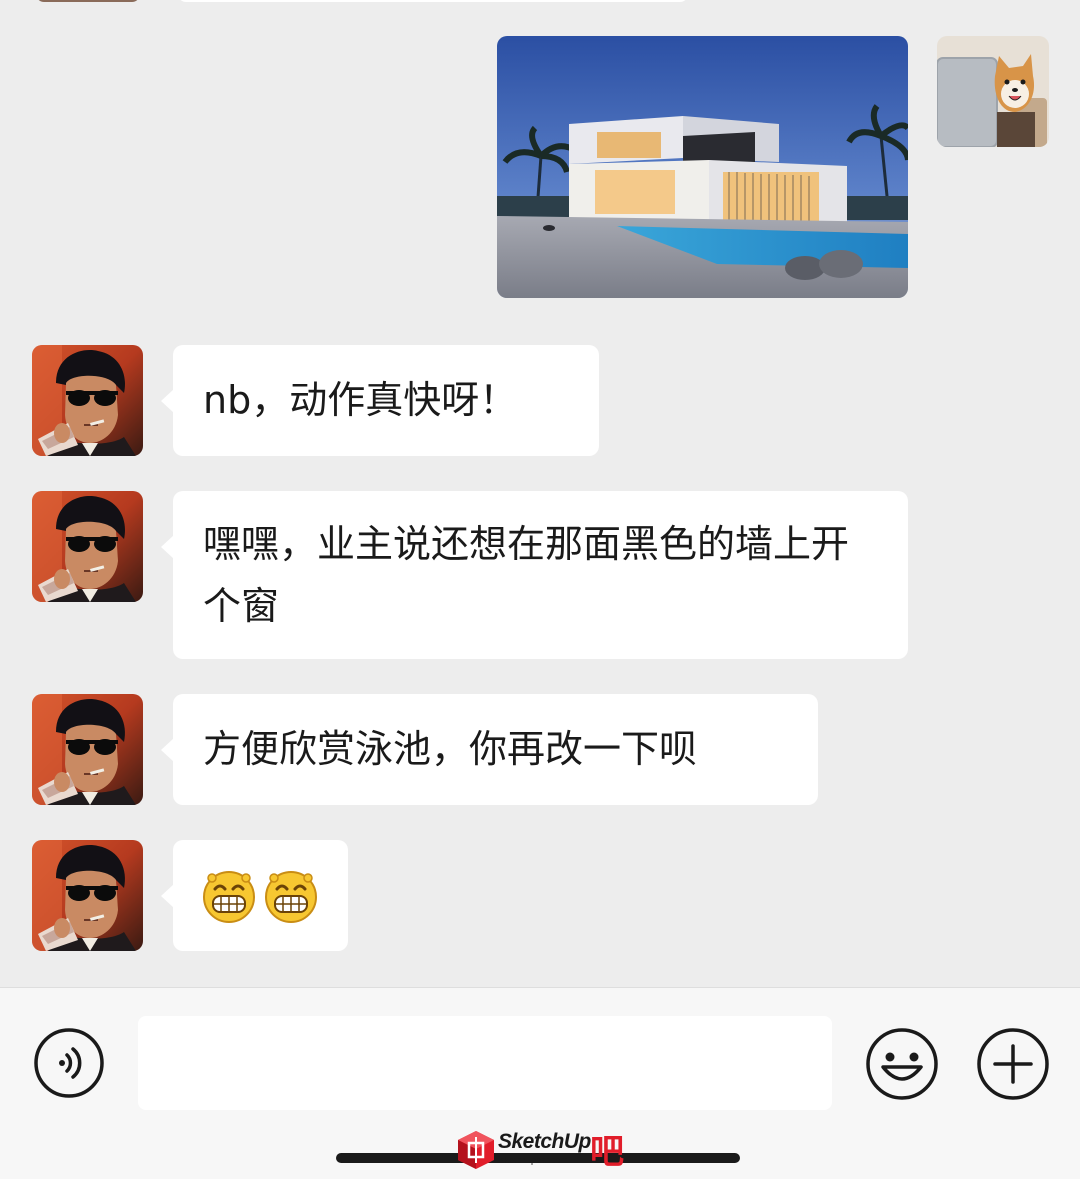  I want to click on message-text: 嘿嘿，业主说还想在那面黑色的墙上开个窗, so click(526, 575).